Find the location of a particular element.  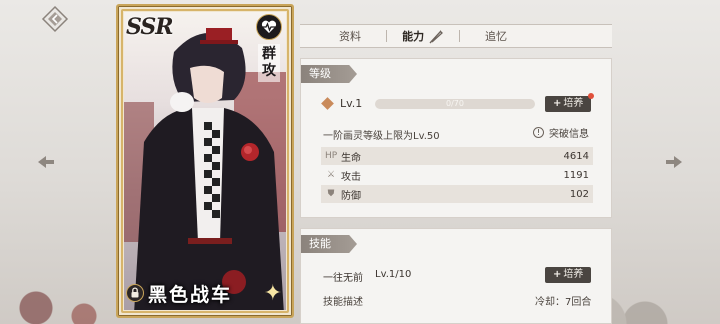

stat-name: 攻击 is located at coordinates (351, 177).